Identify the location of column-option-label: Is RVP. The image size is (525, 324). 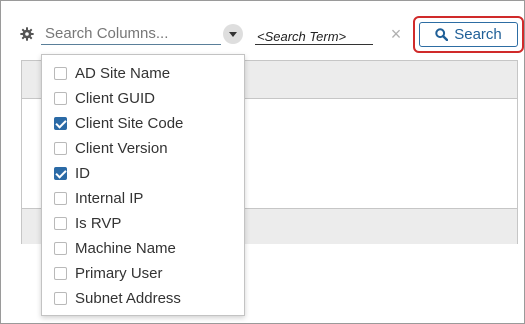
(98, 223).